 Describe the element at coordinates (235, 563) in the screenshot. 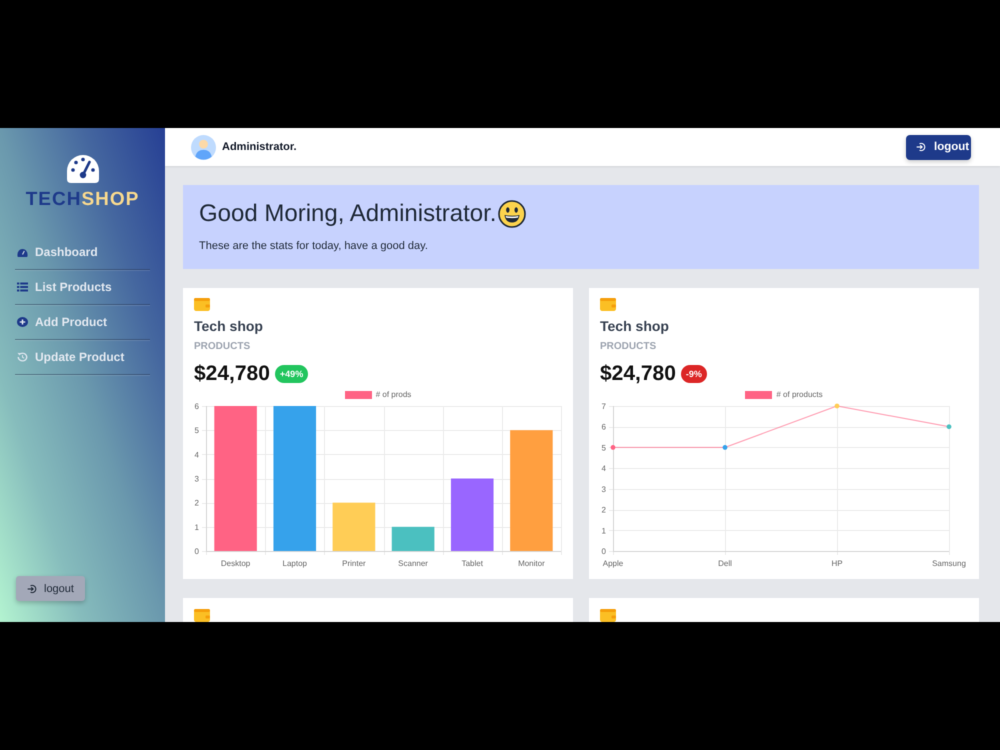

I see `x-tick-label: Desktop` at that location.